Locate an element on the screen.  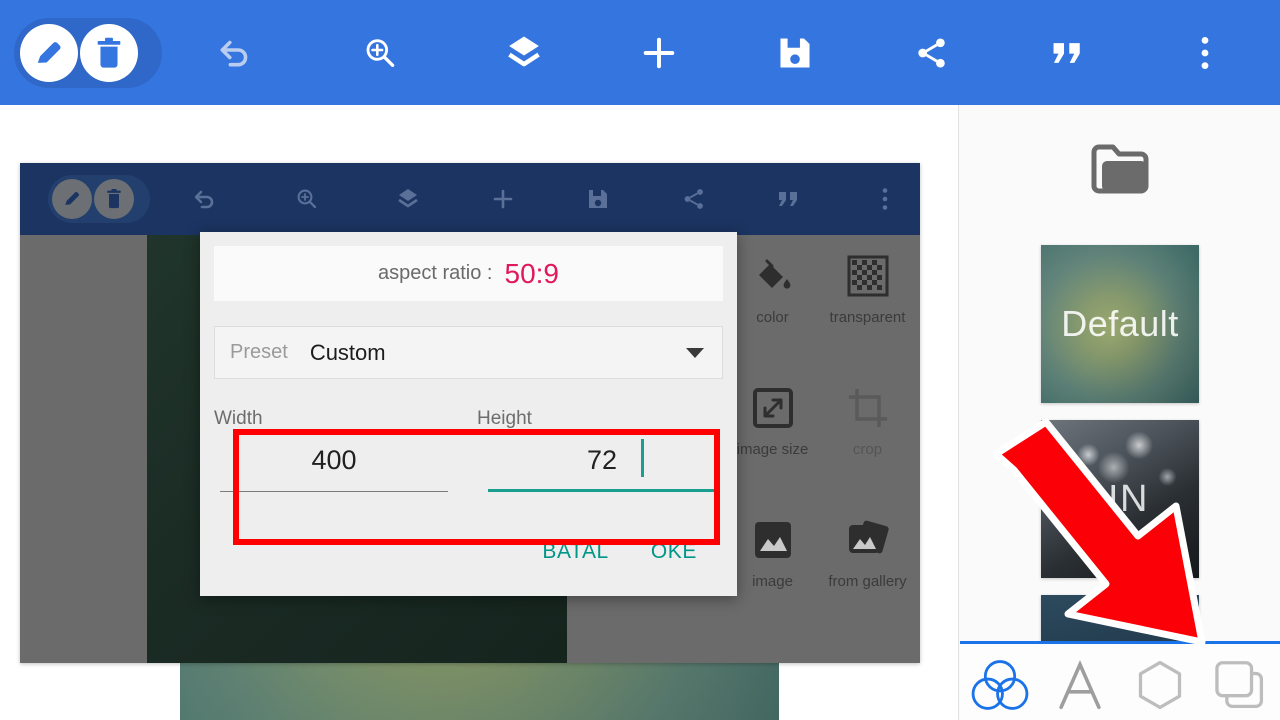
edit-delete-group is located at coordinates (88, 53).